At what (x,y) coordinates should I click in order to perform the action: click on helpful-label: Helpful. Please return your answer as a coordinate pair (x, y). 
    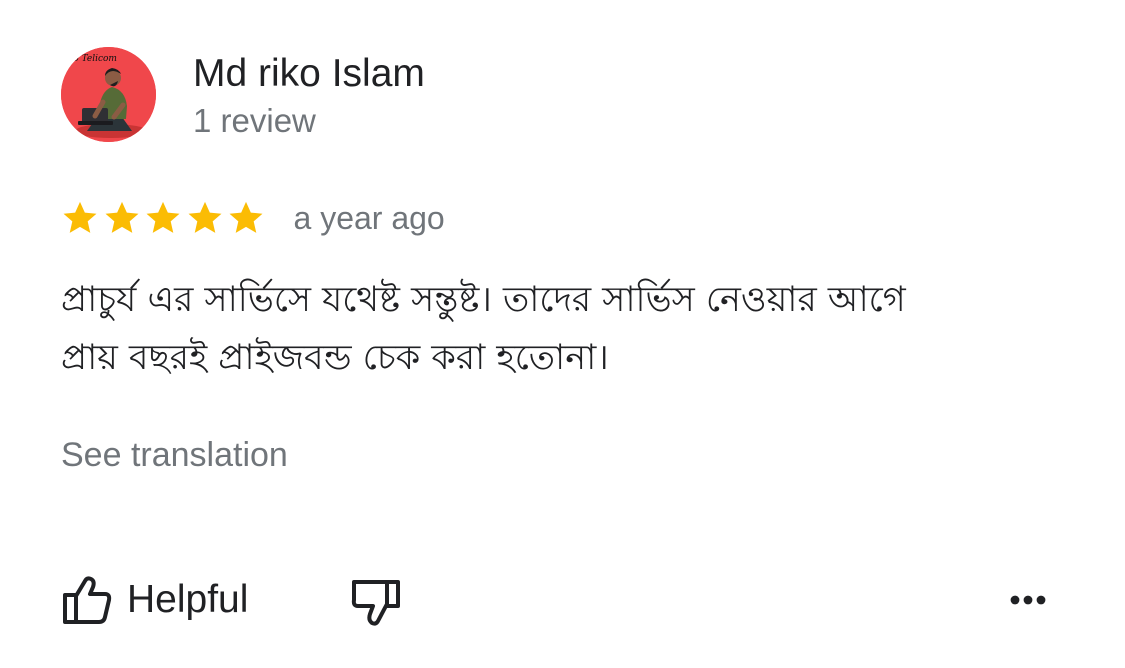
    Looking at the image, I should click on (188, 599).